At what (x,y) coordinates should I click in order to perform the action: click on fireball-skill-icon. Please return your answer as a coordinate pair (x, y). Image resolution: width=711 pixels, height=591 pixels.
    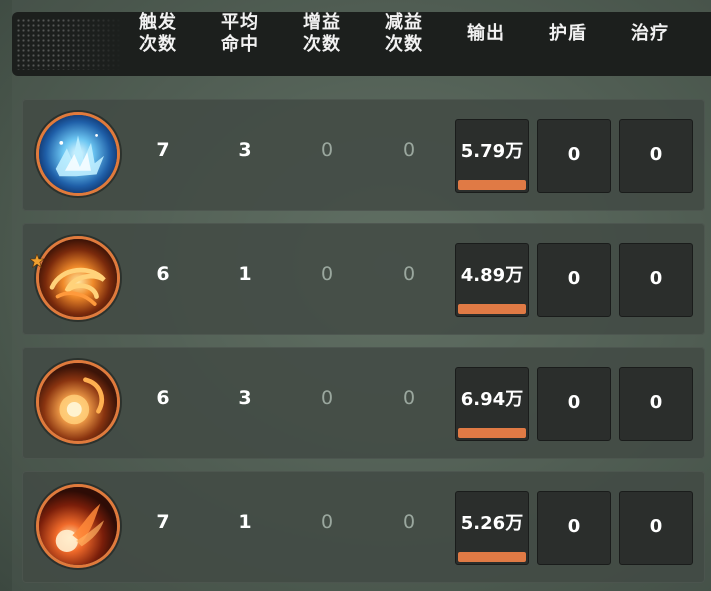
    Looking at the image, I should click on (78, 526).